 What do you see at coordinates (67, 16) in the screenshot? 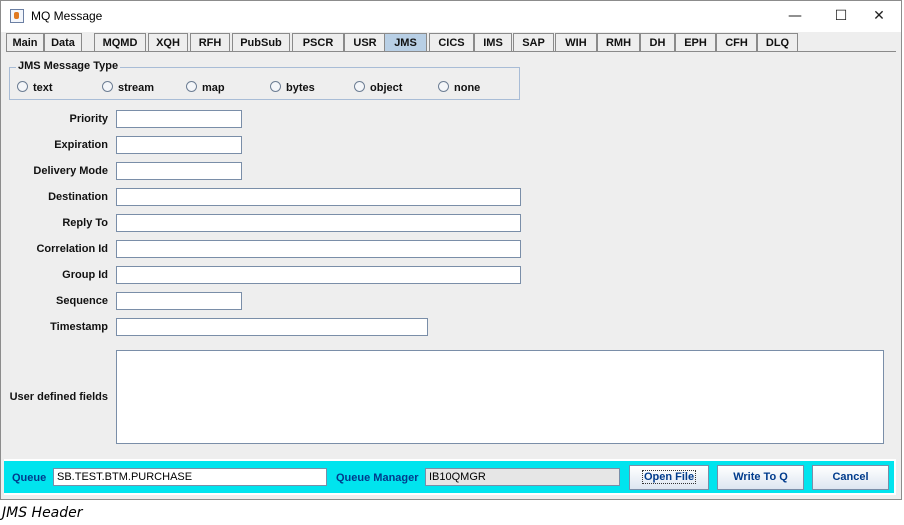
I see `window-title: MQ Message` at bounding box center [67, 16].